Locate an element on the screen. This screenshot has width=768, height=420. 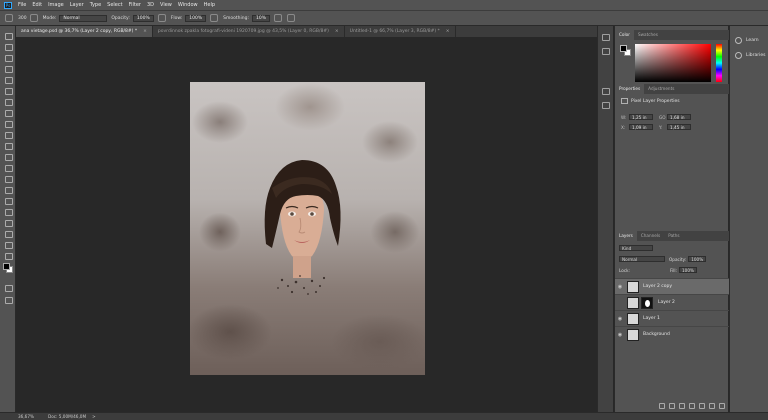
layer-name: Layer 2 copy is located at coordinates (657, 286).